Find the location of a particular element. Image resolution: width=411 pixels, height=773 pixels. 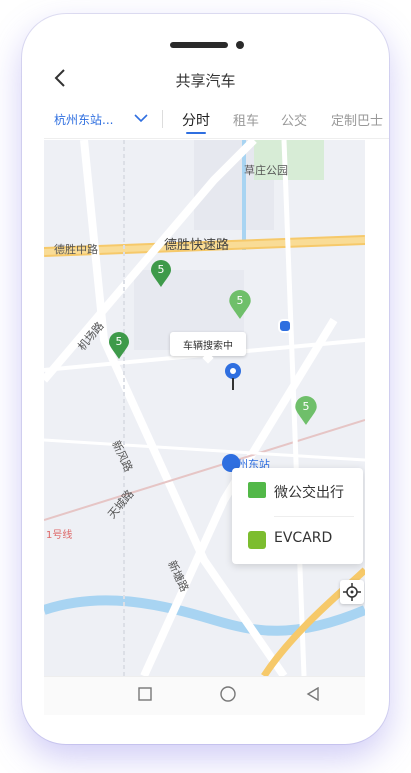

provider-popup: 微公交出行 EVCARD is located at coordinates (297, 516).